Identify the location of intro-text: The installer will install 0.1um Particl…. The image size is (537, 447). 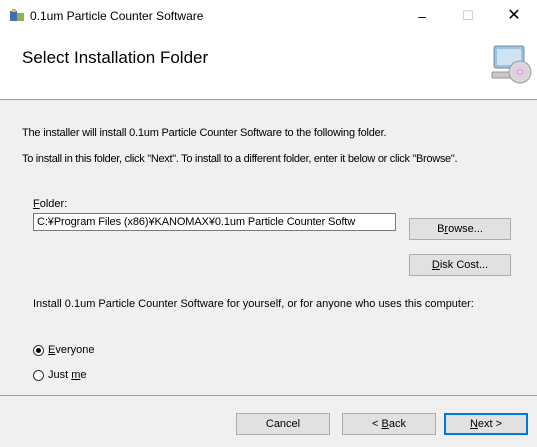
(204, 133).